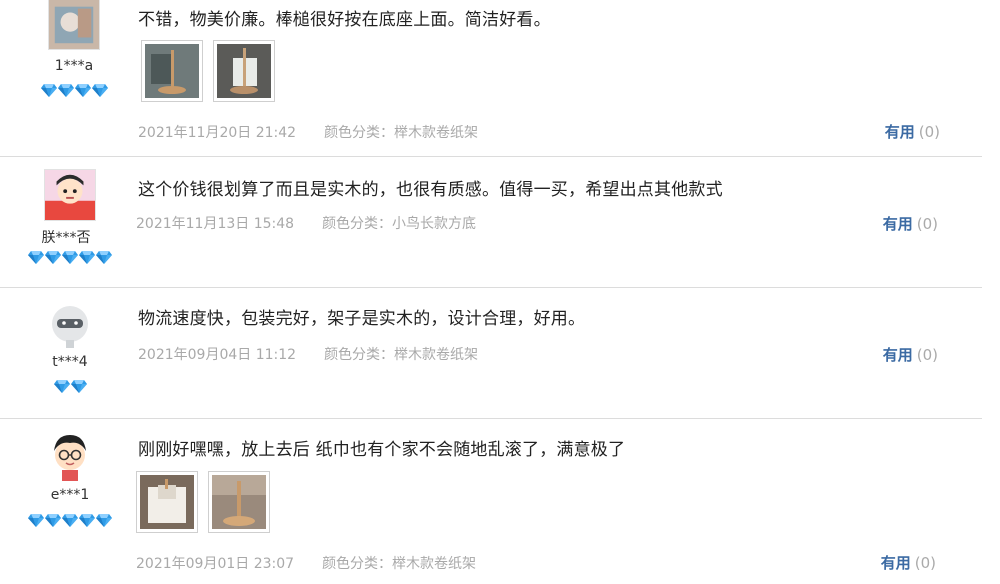 The width and height of the screenshot is (1000, 584). I want to click on review-text: 刚刚好嘿嘿，放上去后 纸巾也有个家不会随地乱滚了，满意极了, so click(382, 450).